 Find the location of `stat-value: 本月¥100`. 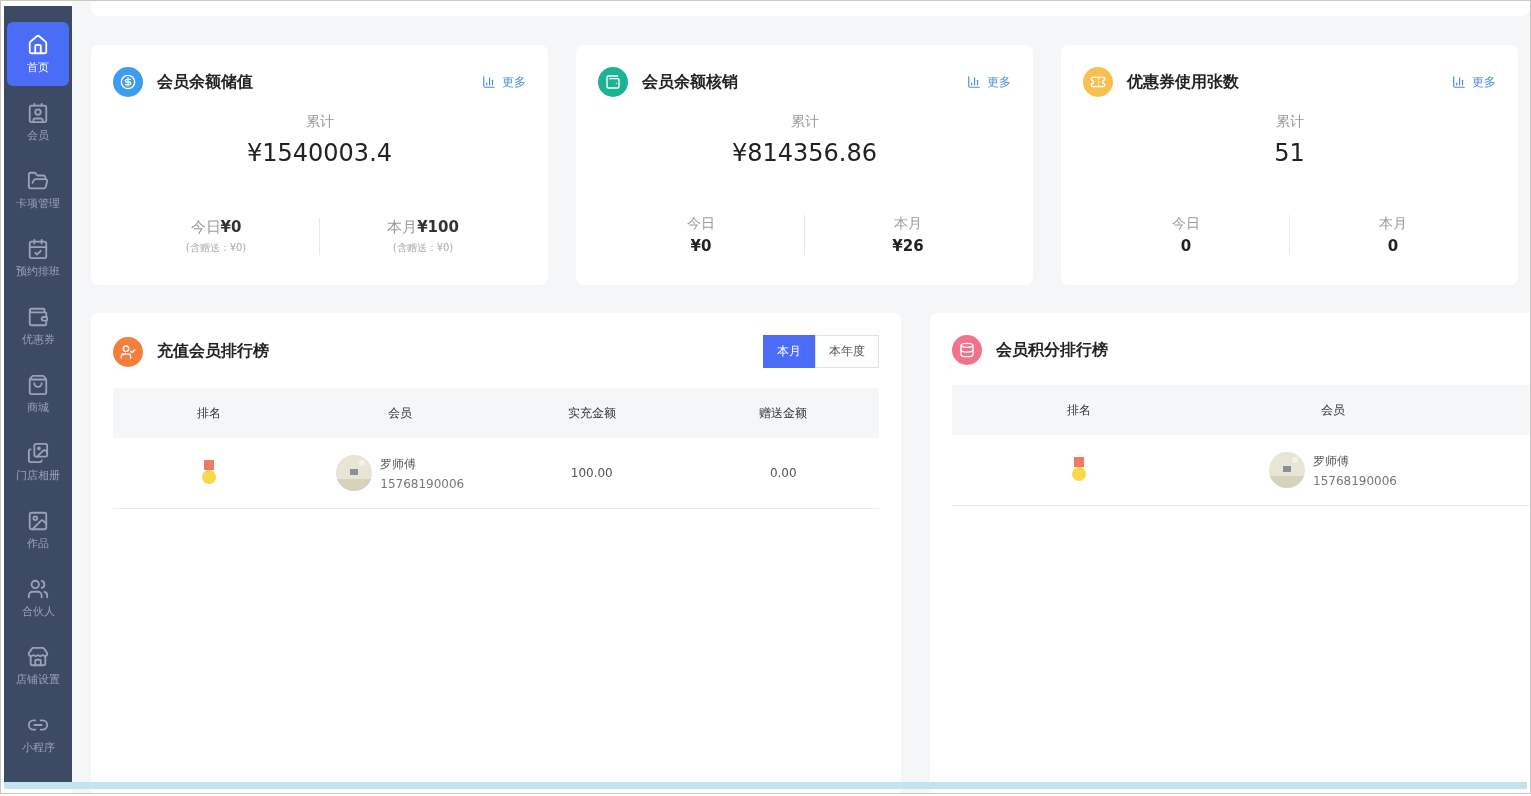

stat-value: 本月¥100 is located at coordinates (423, 227).